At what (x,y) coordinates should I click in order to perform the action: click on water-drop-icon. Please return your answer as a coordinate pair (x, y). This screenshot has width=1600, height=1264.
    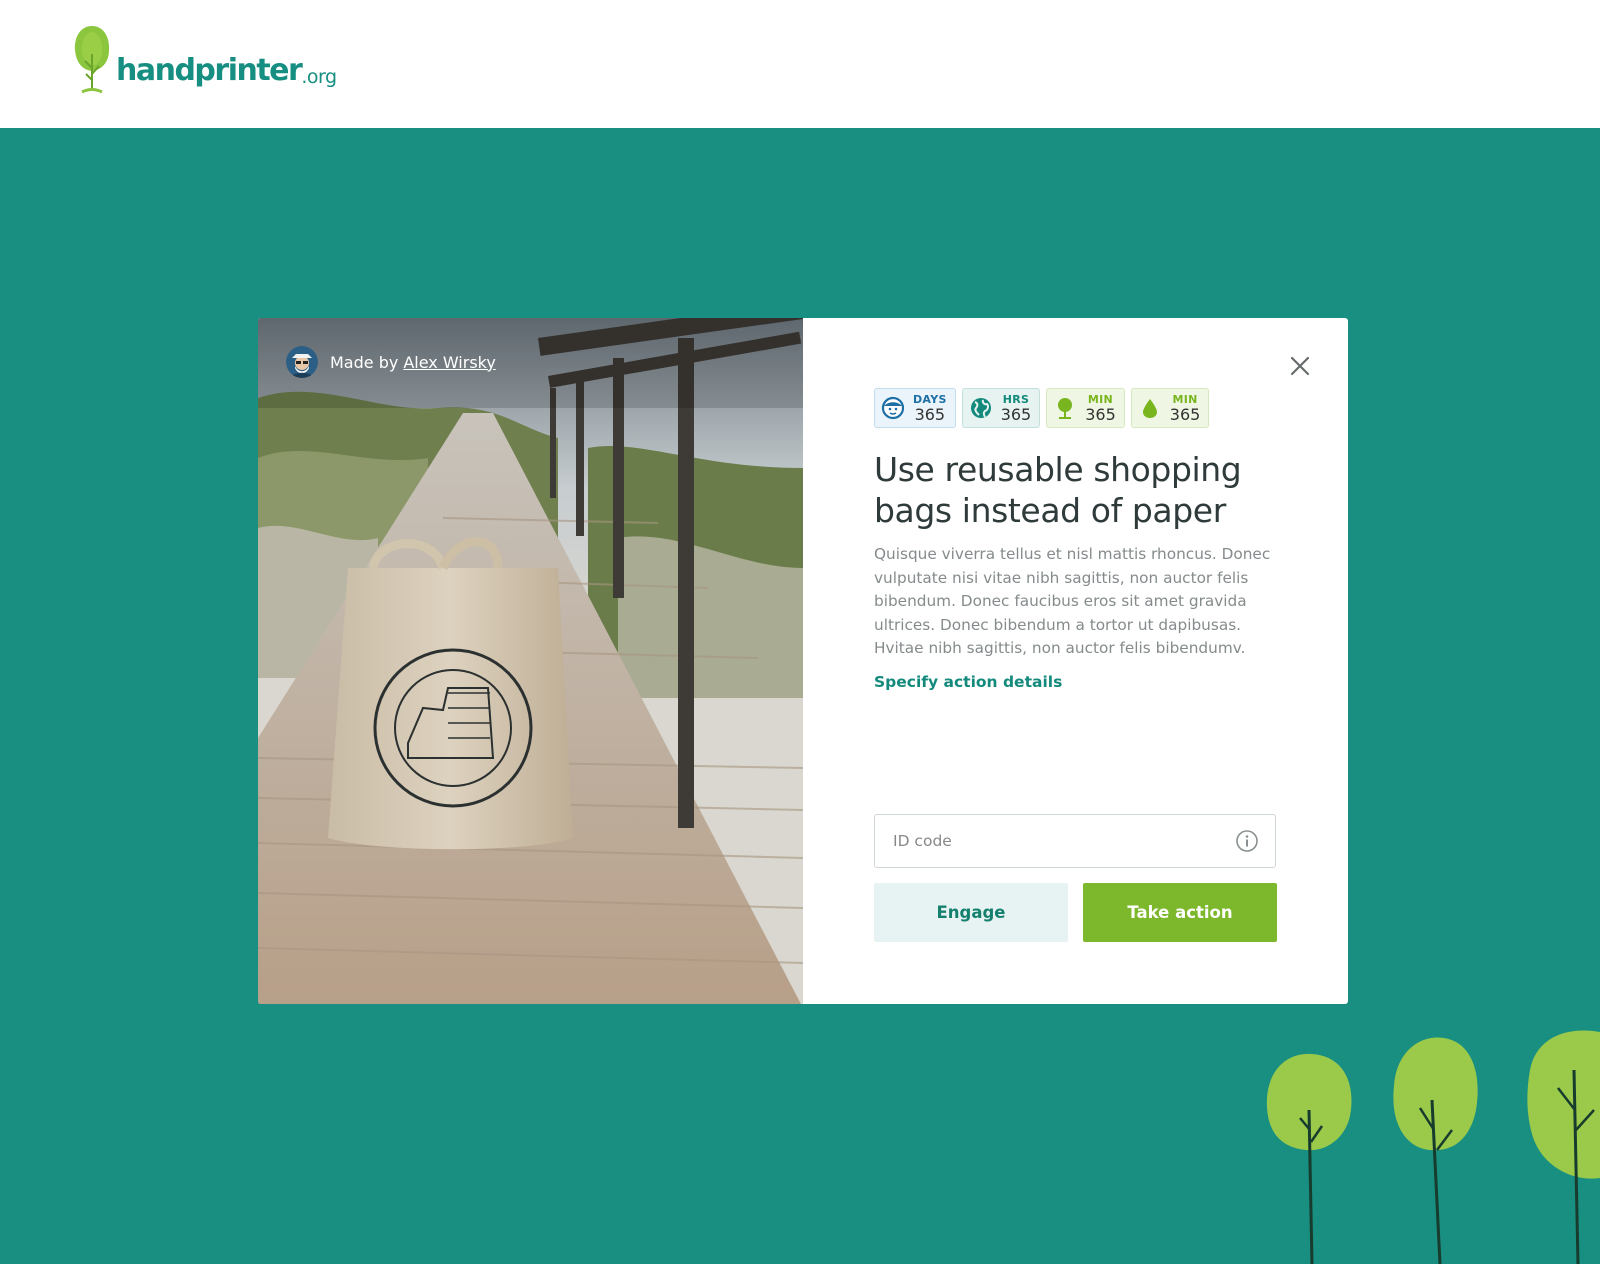
    Looking at the image, I should click on (1150, 408).